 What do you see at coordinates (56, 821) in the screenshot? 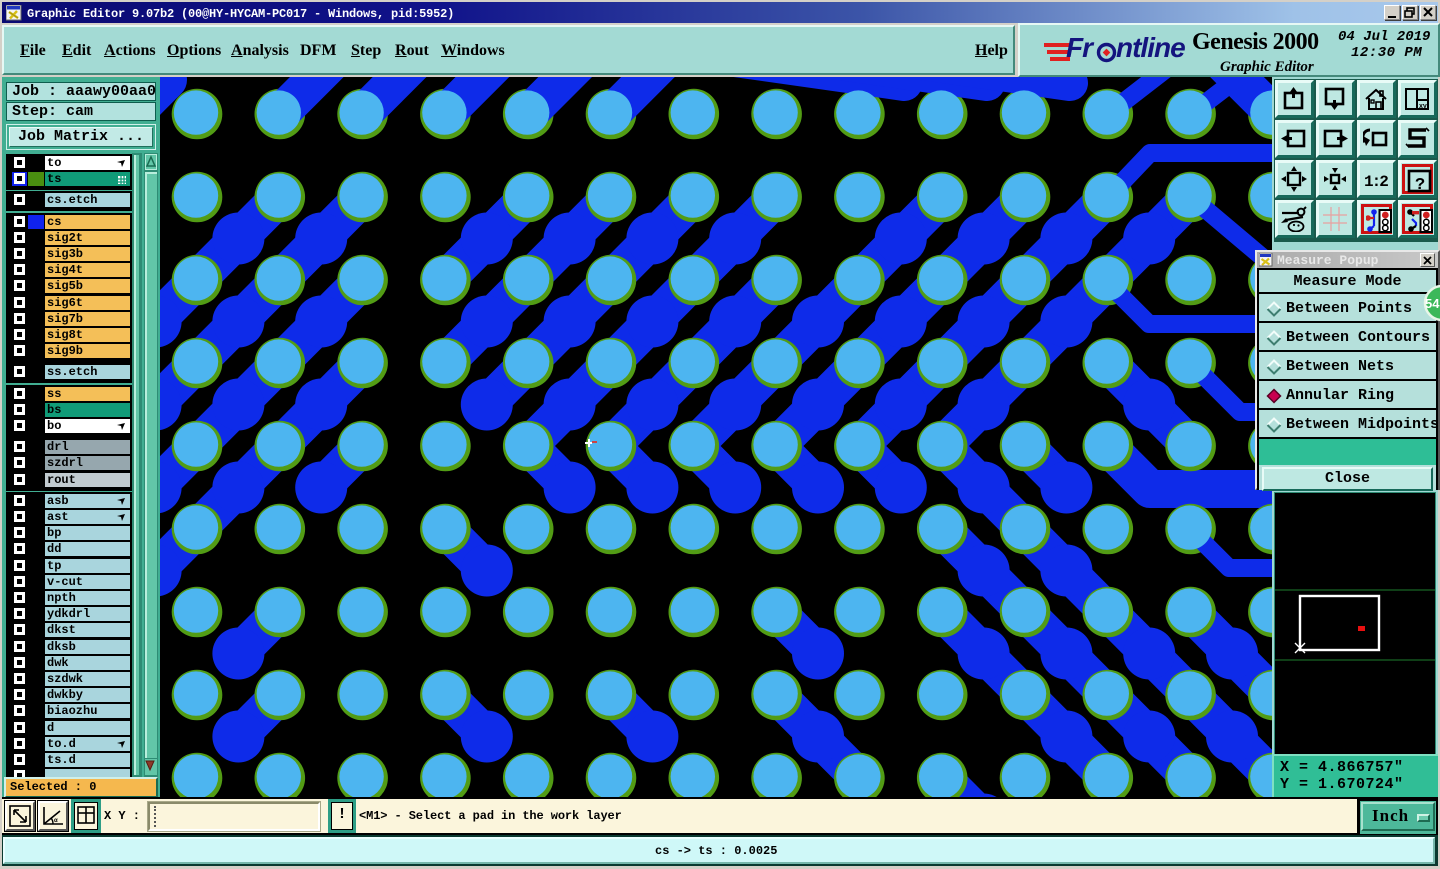
I see `svg-text: α` at bounding box center [56, 821].